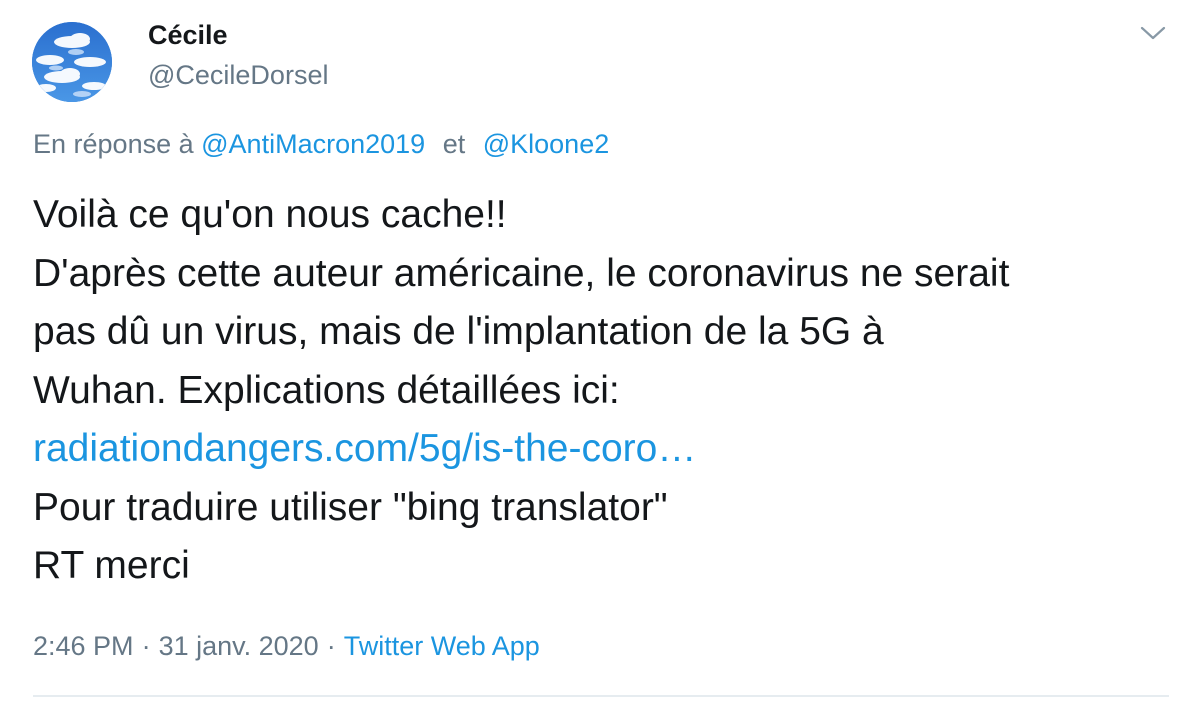  Describe the element at coordinates (238, 75) in the screenshot. I see `user-handle: @CecileDorsel` at that location.